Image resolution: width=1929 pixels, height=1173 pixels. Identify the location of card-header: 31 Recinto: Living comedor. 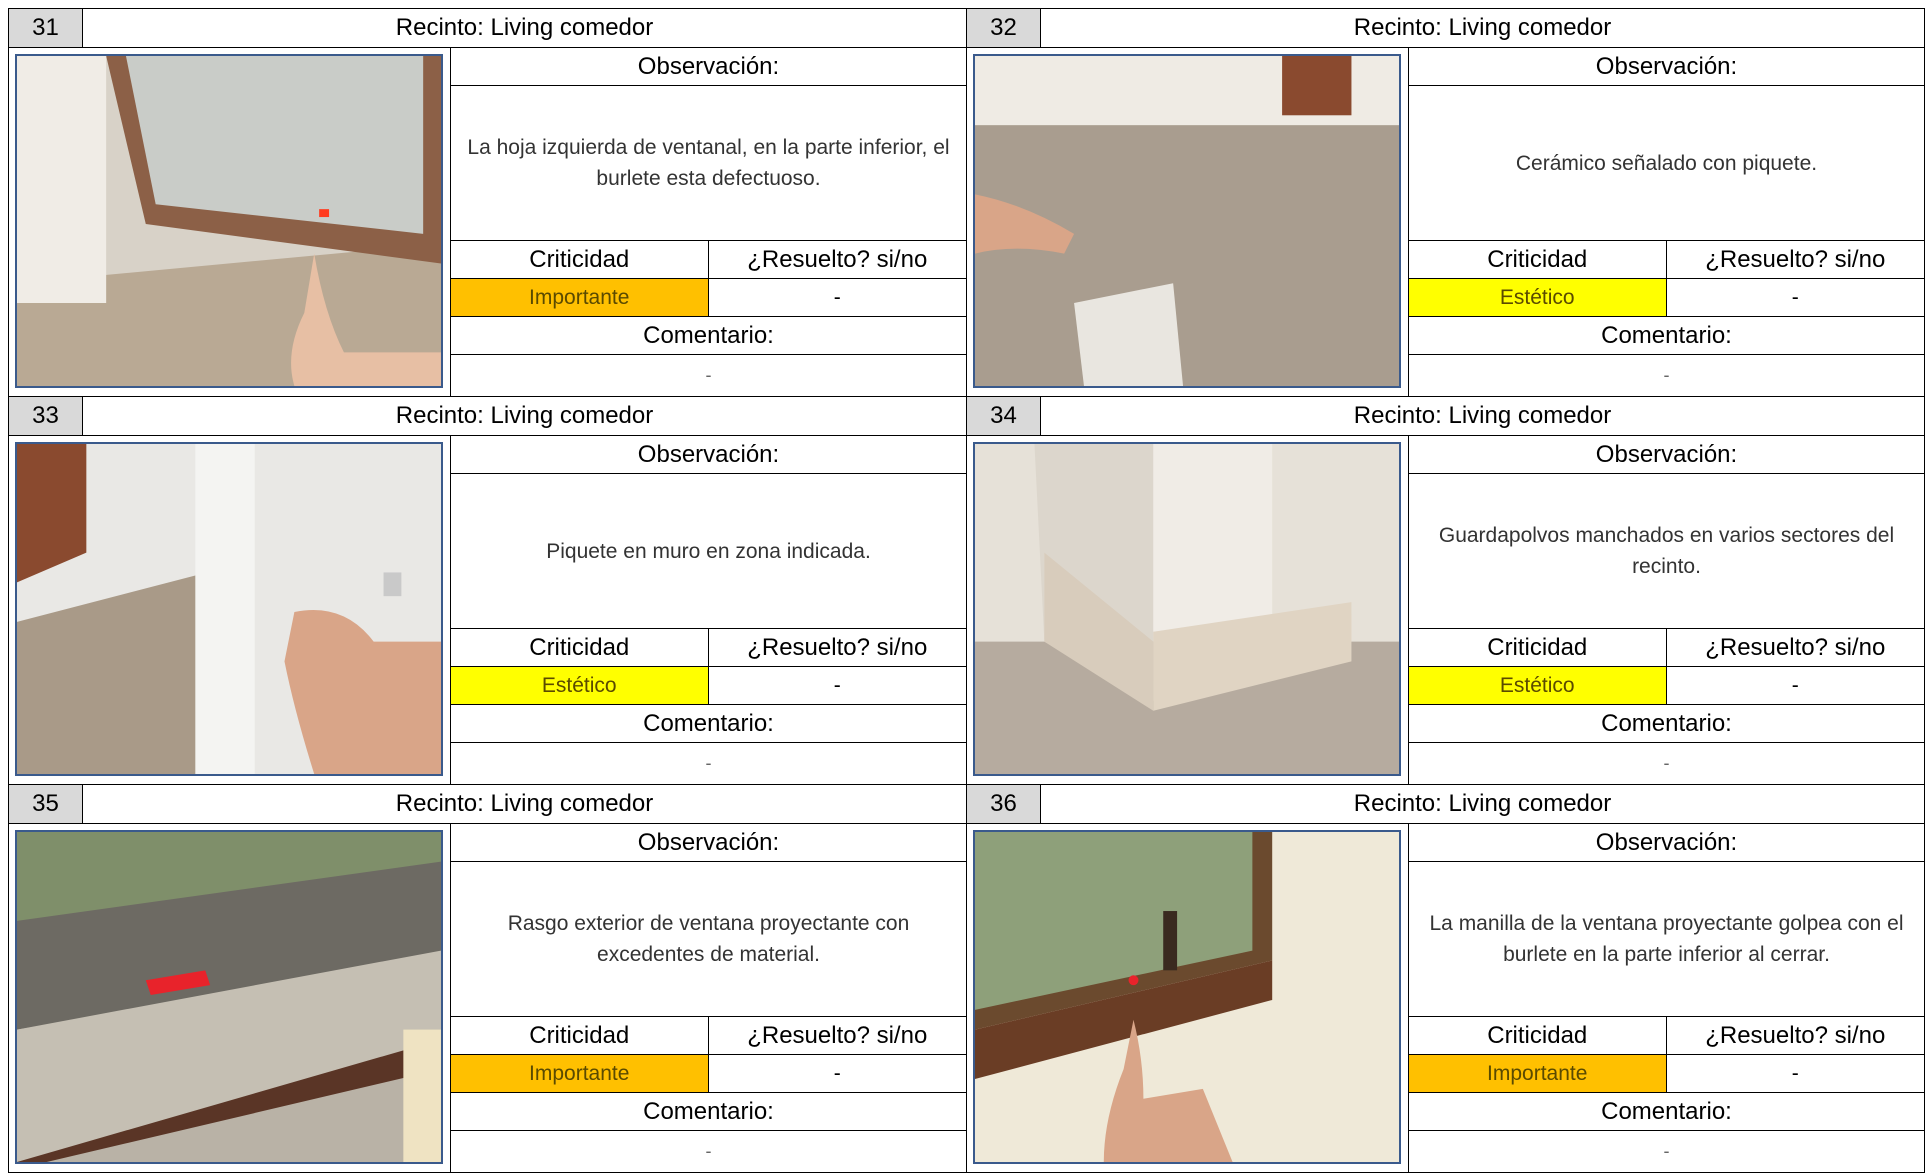
(487, 28).